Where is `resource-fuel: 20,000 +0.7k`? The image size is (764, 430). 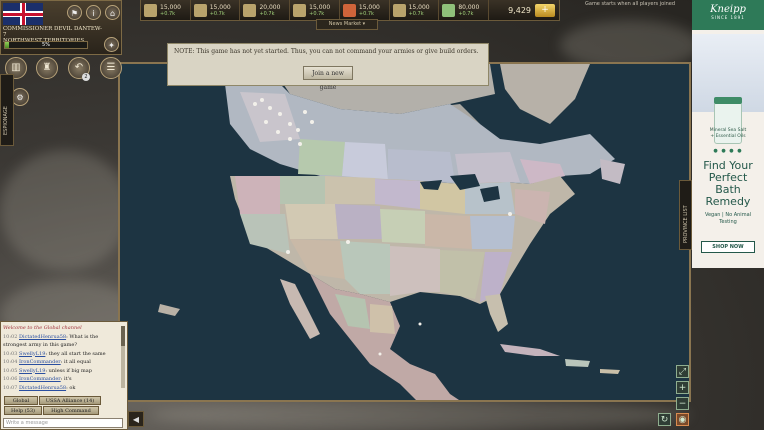
resource-fuel: 20,000 +0.7k is located at coordinates (265, 10).